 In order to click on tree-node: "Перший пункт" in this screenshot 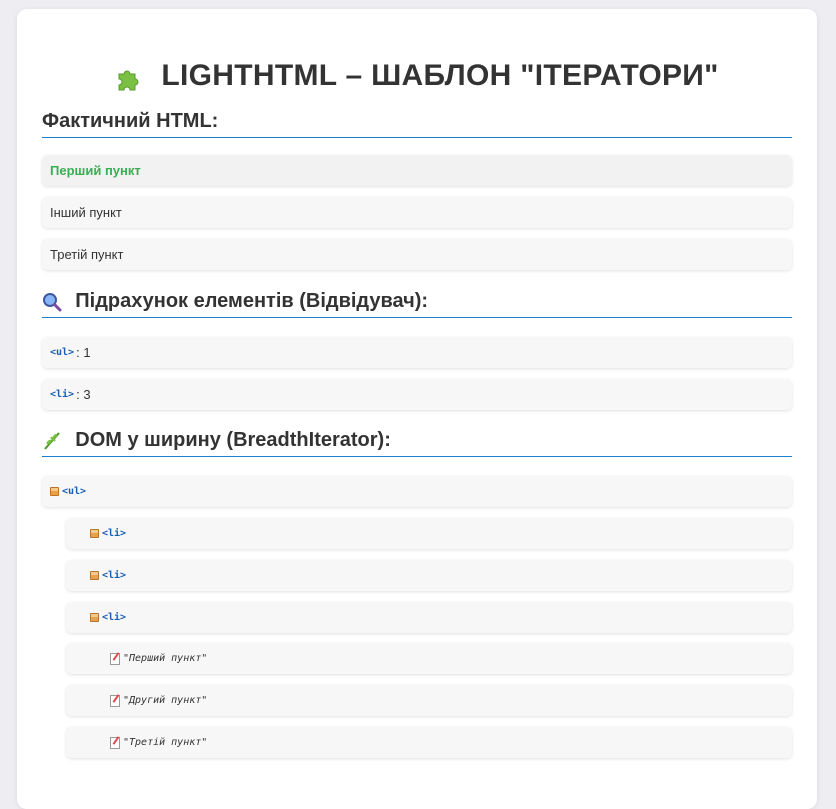, I will do `click(429, 658)`.